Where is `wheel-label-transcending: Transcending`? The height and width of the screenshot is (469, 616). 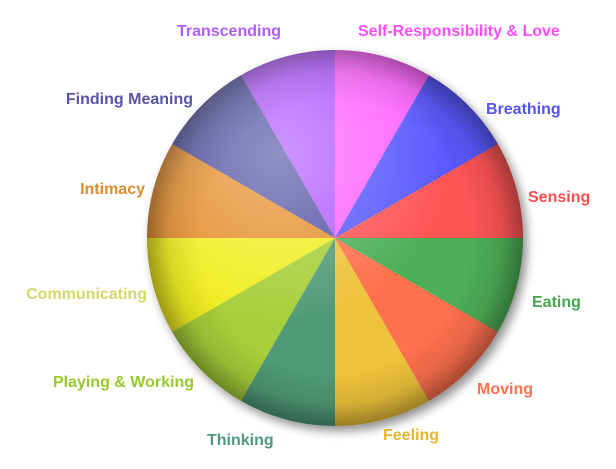
wheel-label-transcending: Transcending is located at coordinates (229, 31).